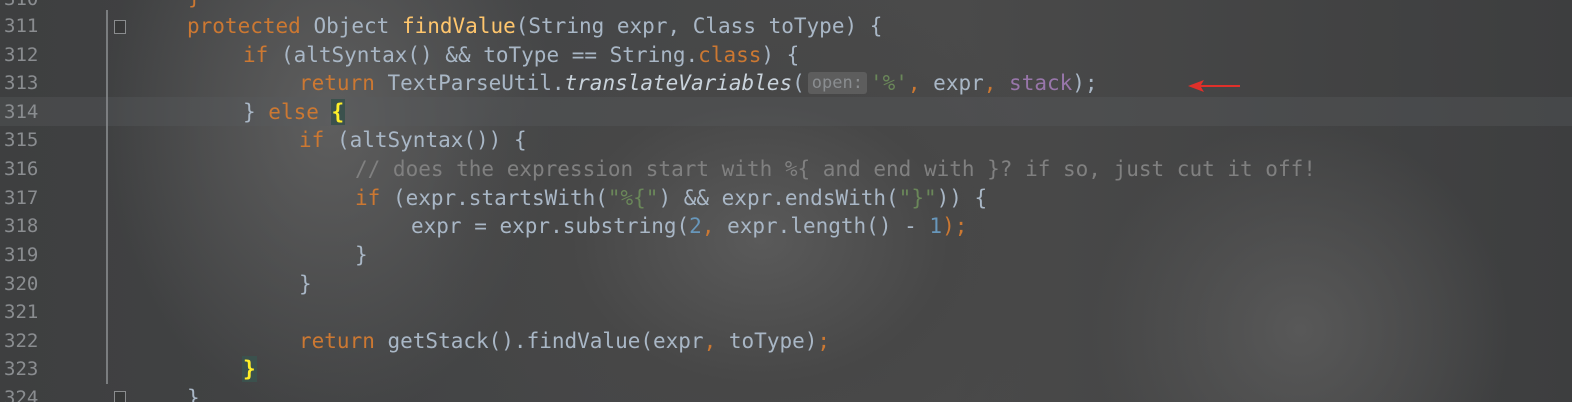 The image size is (1572, 402). What do you see at coordinates (21, 312) in the screenshot?
I see `line-number: 321` at bounding box center [21, 312].